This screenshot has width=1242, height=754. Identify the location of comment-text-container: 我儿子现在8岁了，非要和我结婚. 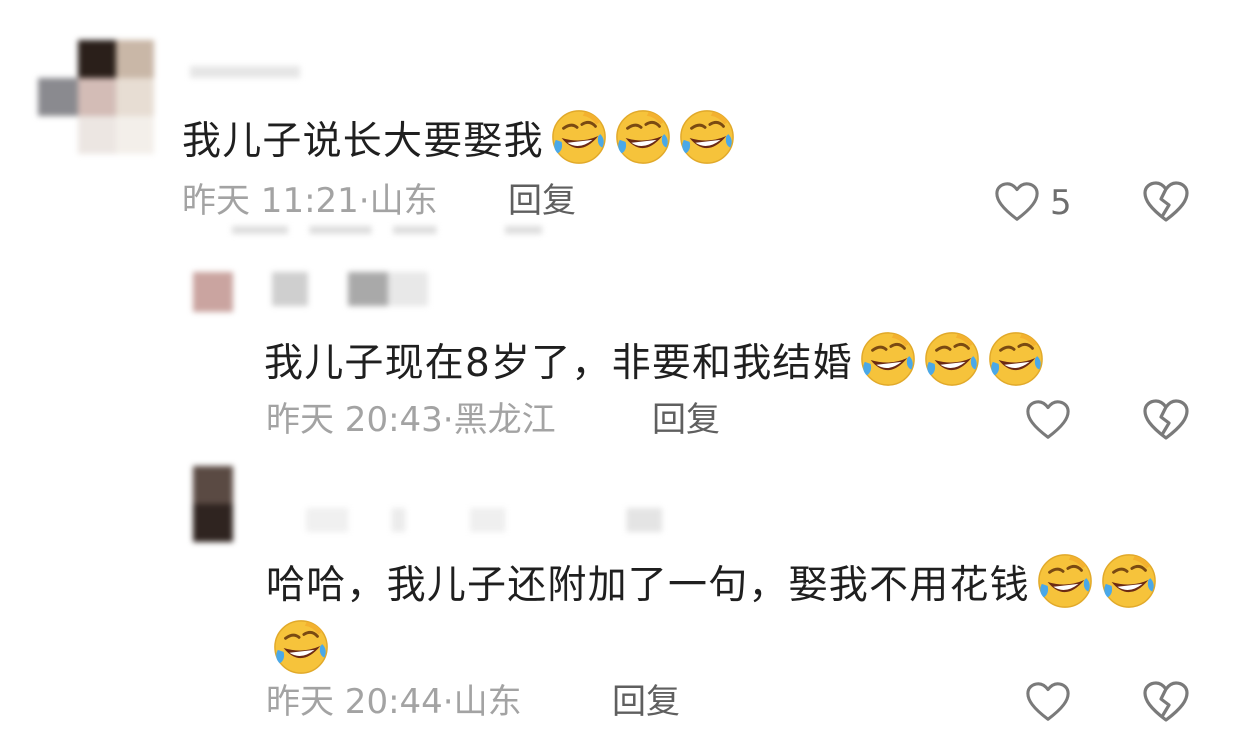
(654, 359).